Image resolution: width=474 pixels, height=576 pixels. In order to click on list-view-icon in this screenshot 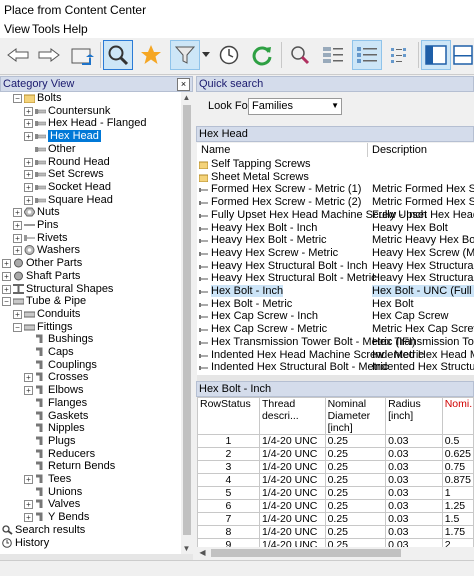, I will do `click(333, 55)`.